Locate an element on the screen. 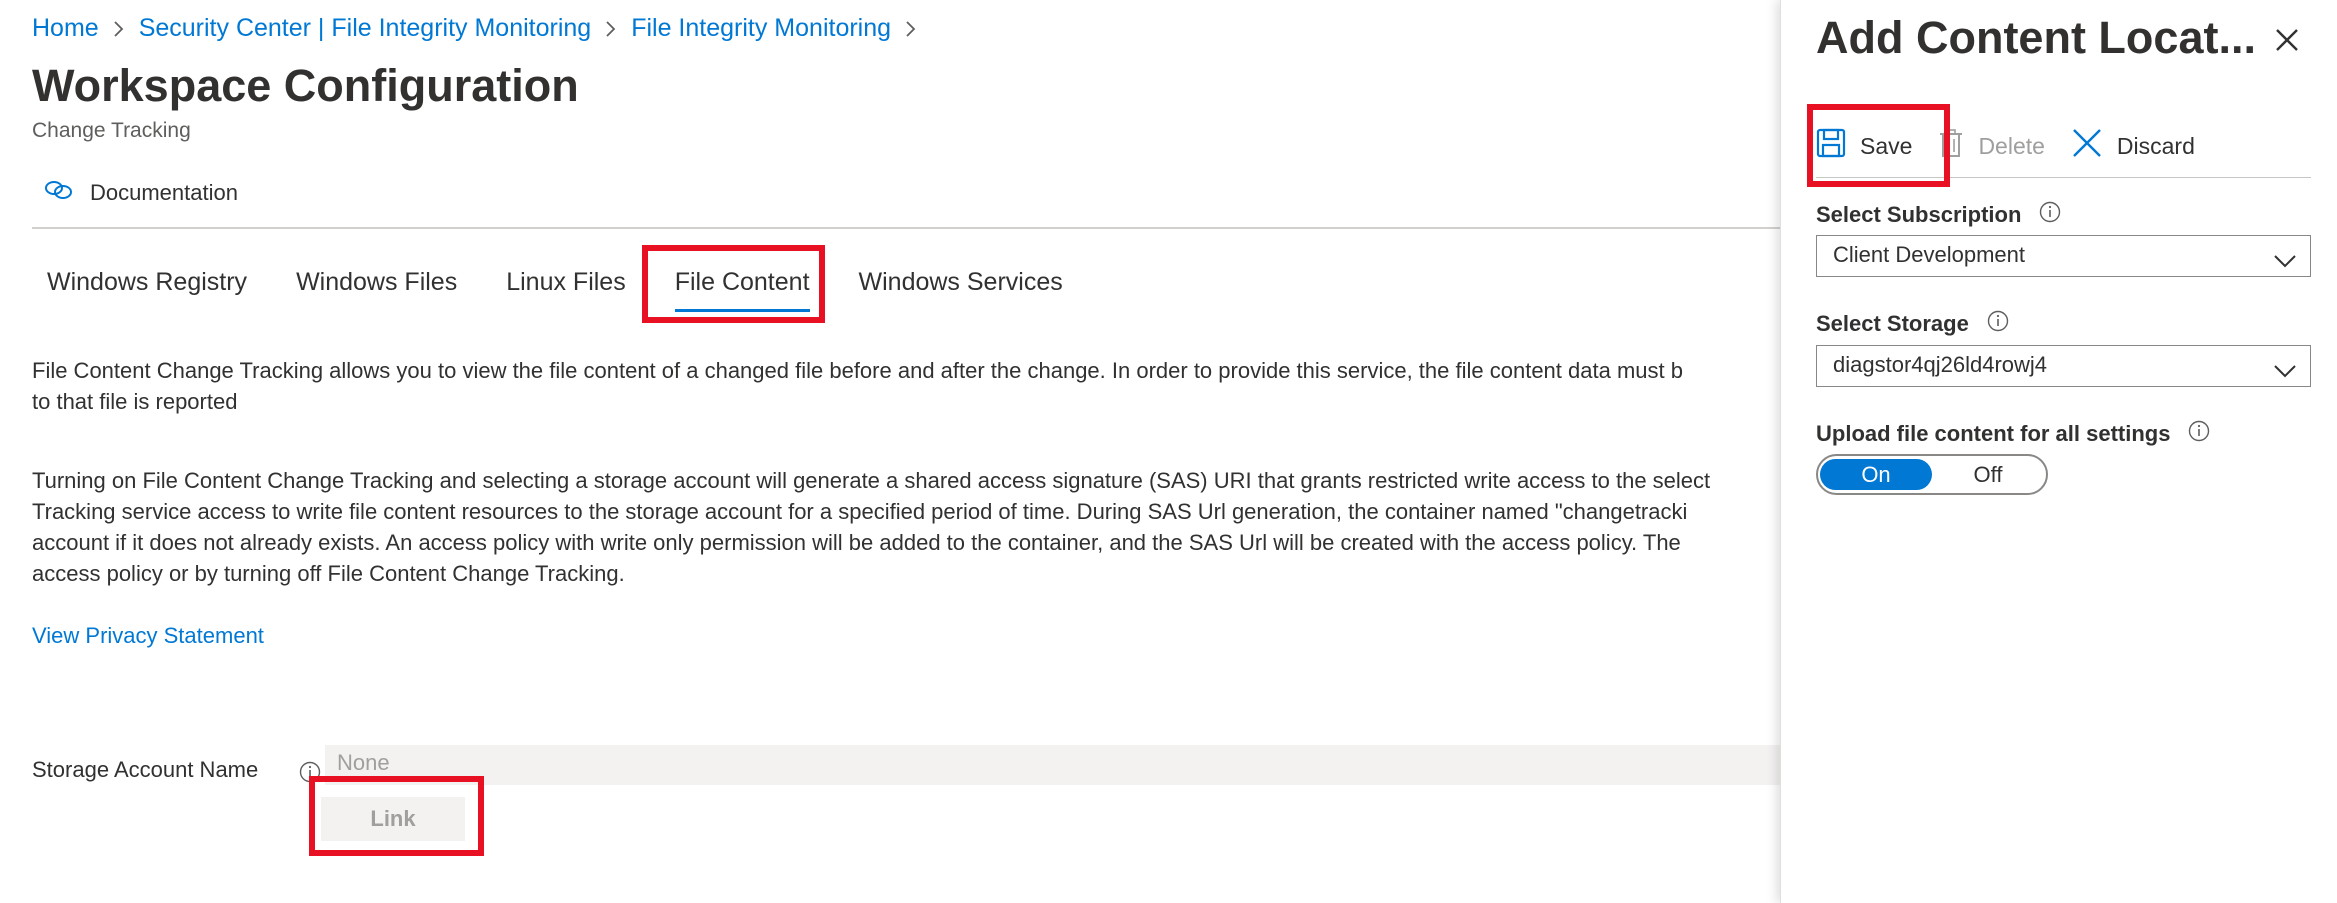 Image resolution: width=2337 pixels, height=903 pixels. breadcrumb-home: Home is located at coordinates (65, 28).